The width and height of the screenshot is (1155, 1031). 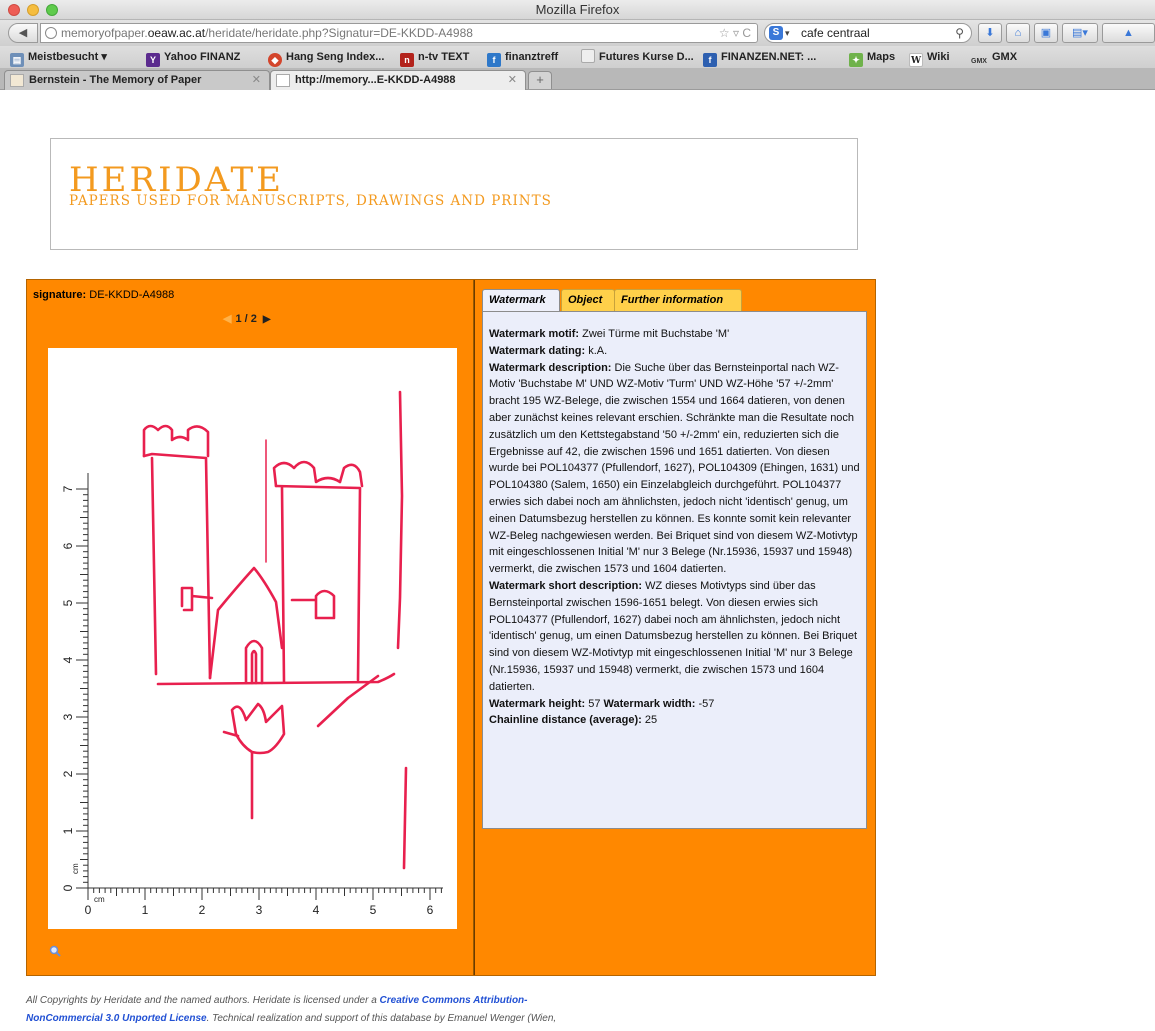 What do you see at coordinates (67, 57) in the screenshot?
I see `bookmark-label: Meistbesucht ▾` at bounding box center [67, 57].